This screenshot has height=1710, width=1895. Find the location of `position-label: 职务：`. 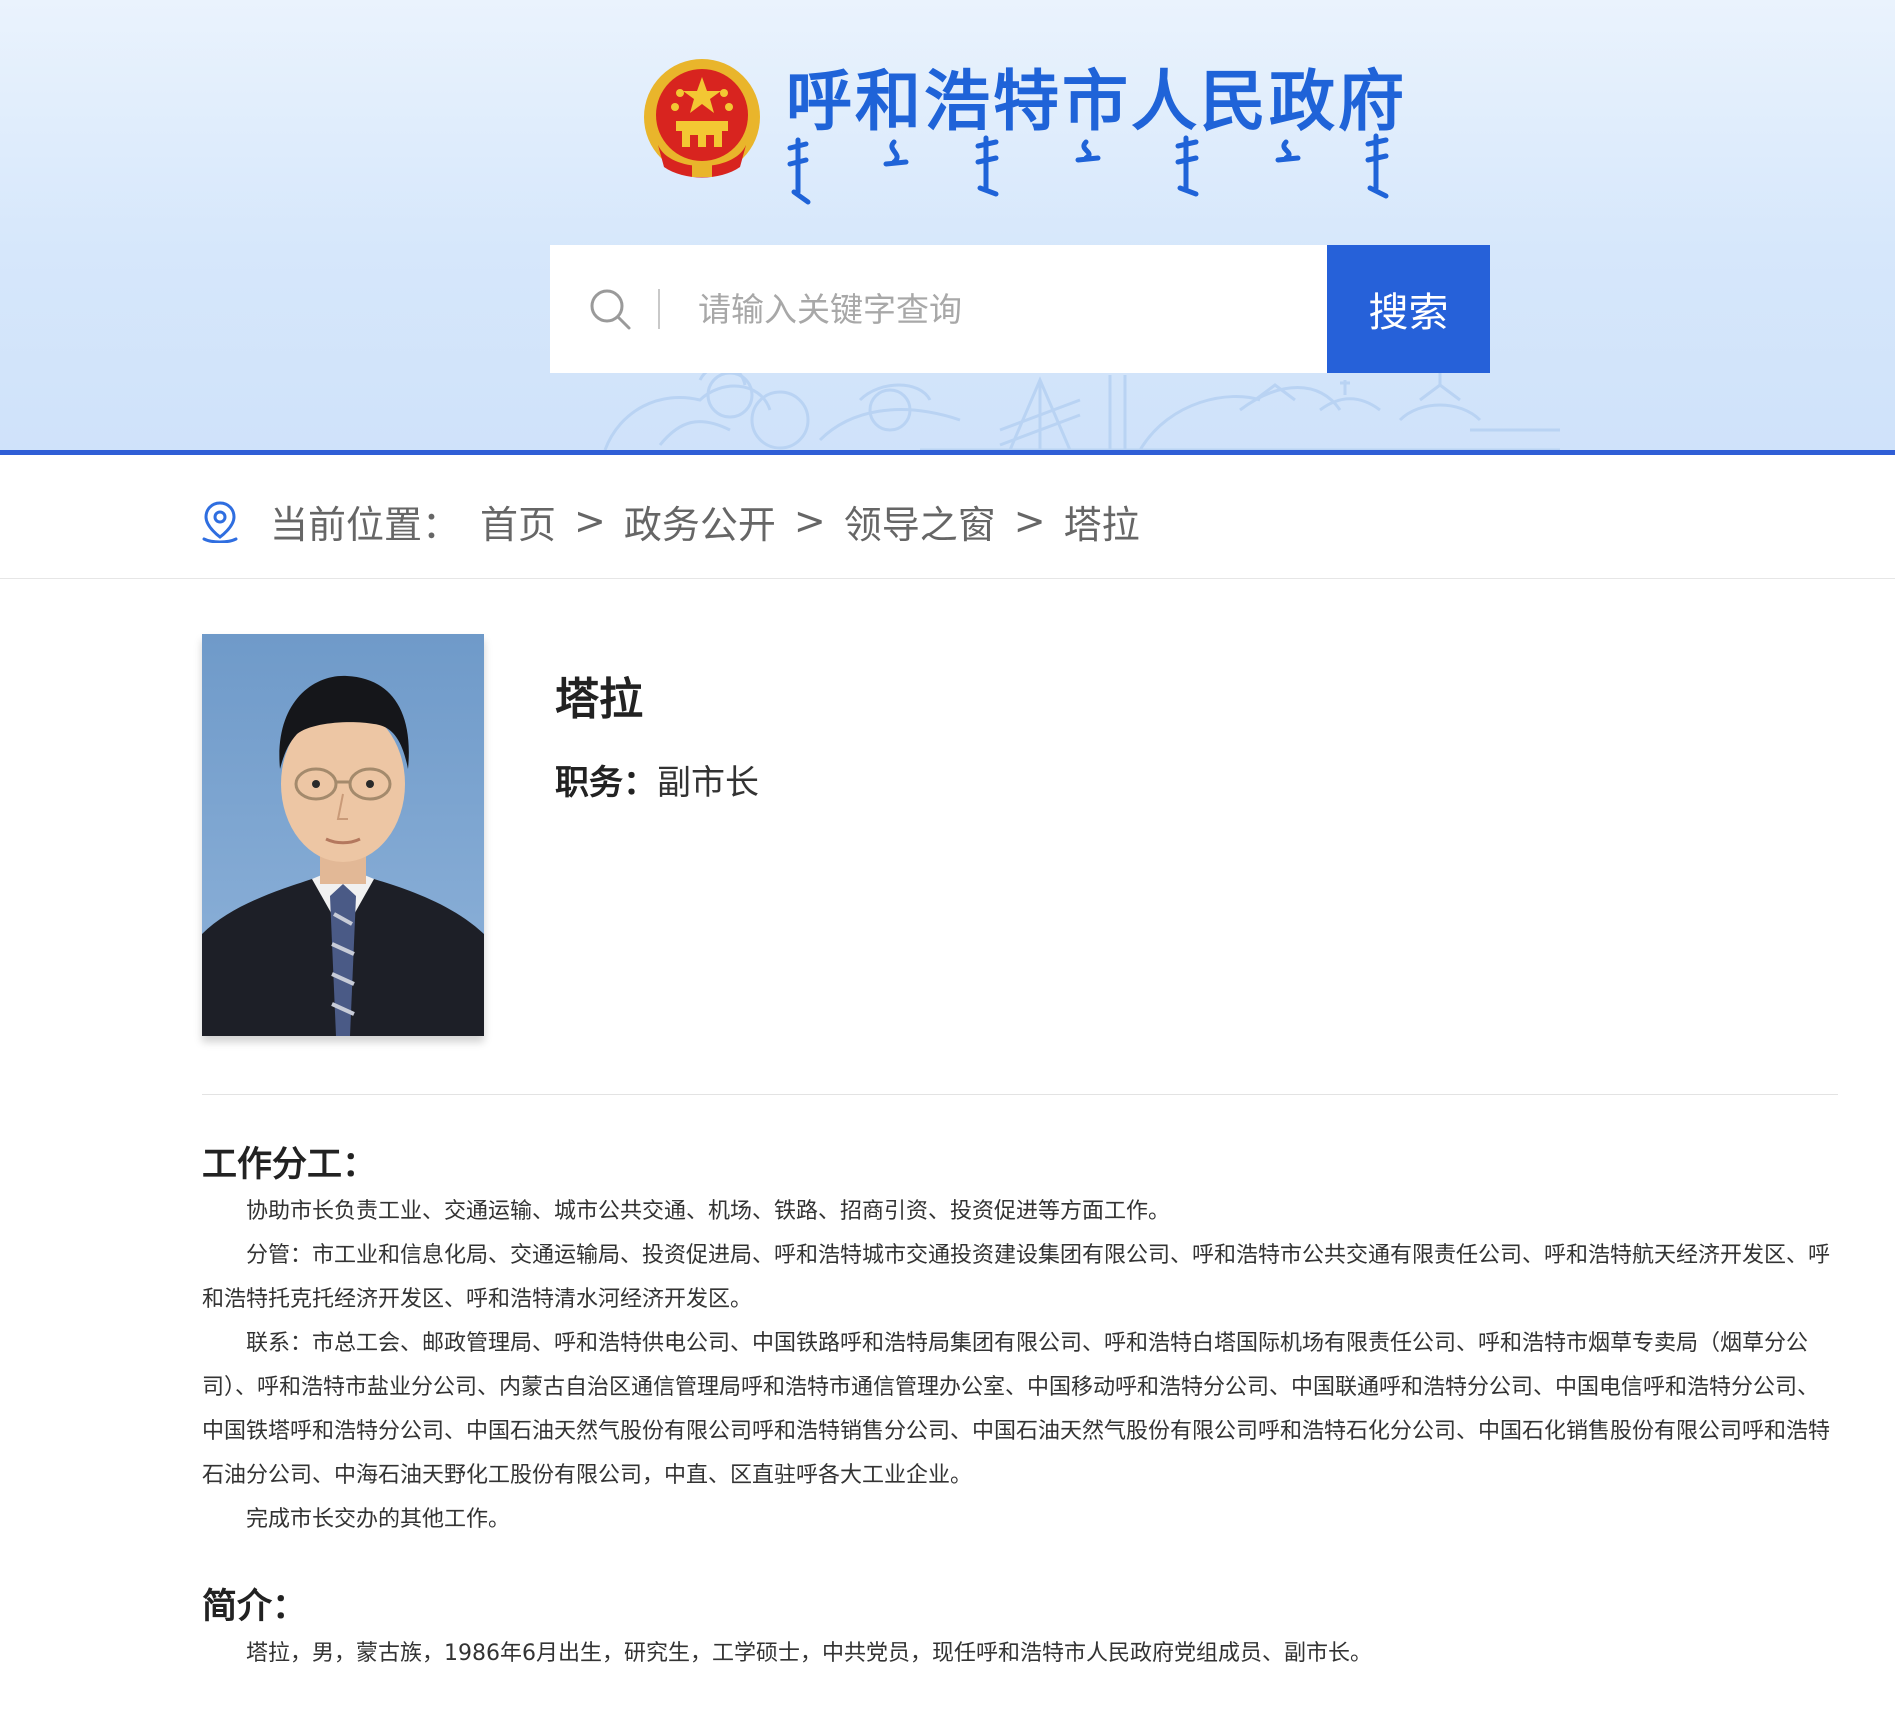

position-label: 职务： is located at coordinates (606, 783).